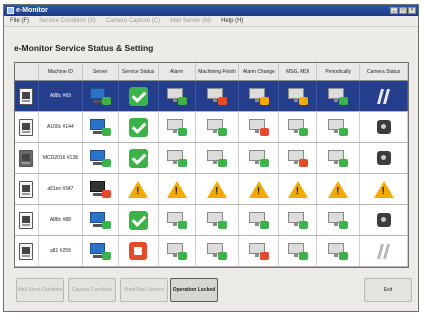 The width and height of the screenshot is (423, 316). Describe the element at coordinates (388, 290) in the screenshot. I see `exit-button: Exit` at that location.